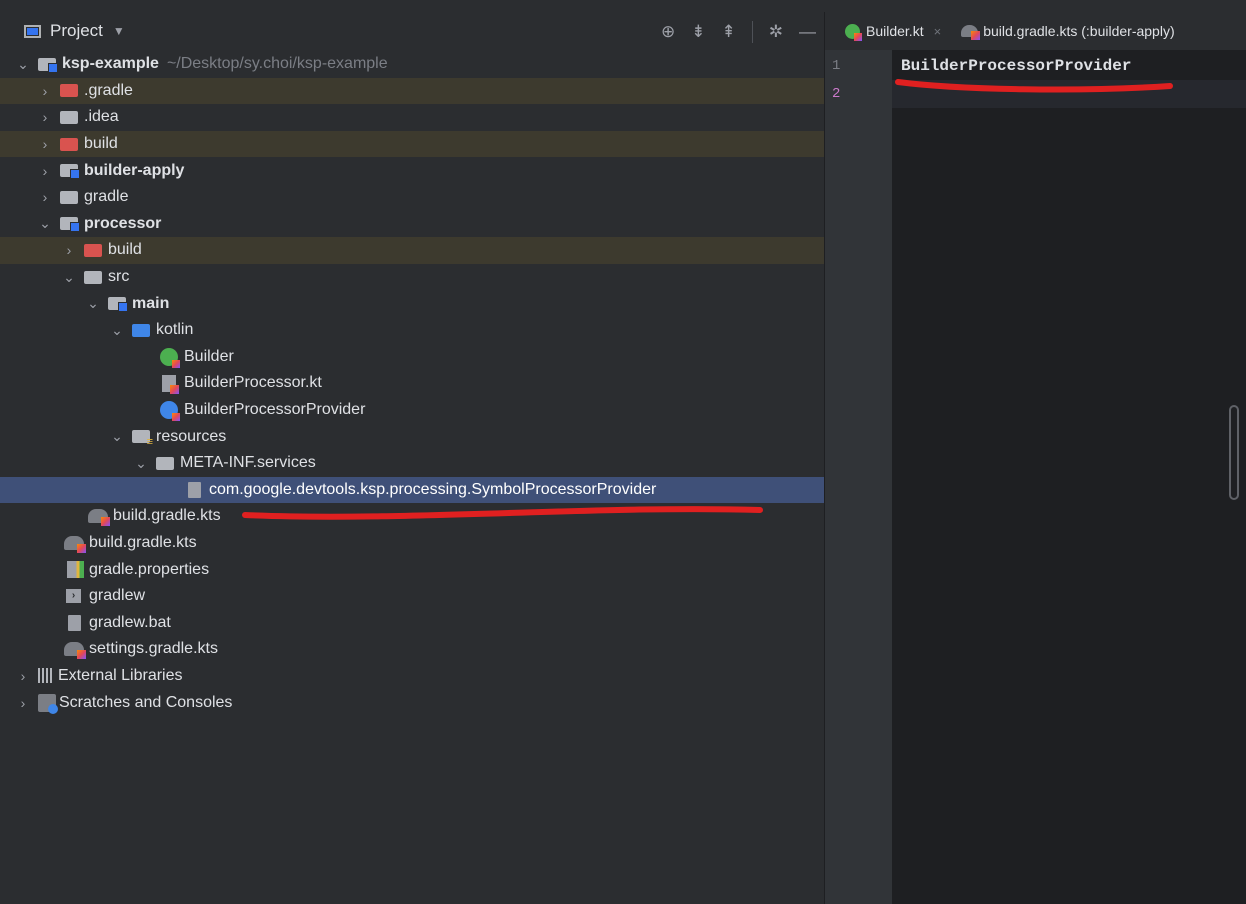 This screenshot has height=904, width=1246. What do you see at coordinates (412, 197) in the screenshot?
I see `tree-item-gradle: › gradle` at bounding box center [412, 197].